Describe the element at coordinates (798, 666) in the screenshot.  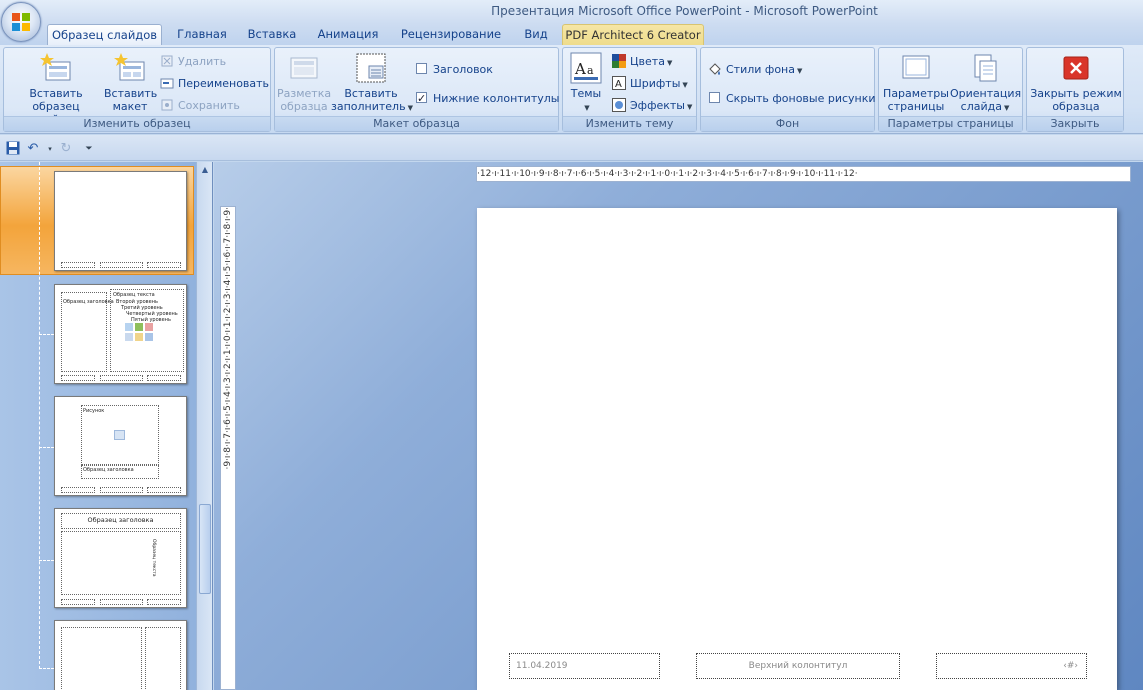
I see `footer-placeholder: Верхний колонтитул` at that location.